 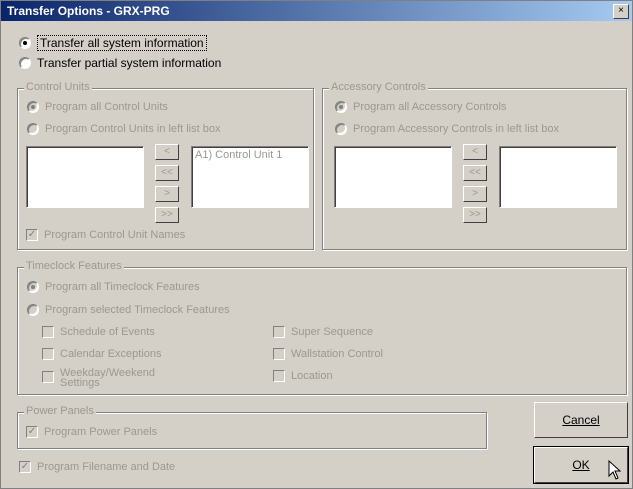 I want to click on super-sequence-checkbox: Super Sequence, so click(x=323, y=332).